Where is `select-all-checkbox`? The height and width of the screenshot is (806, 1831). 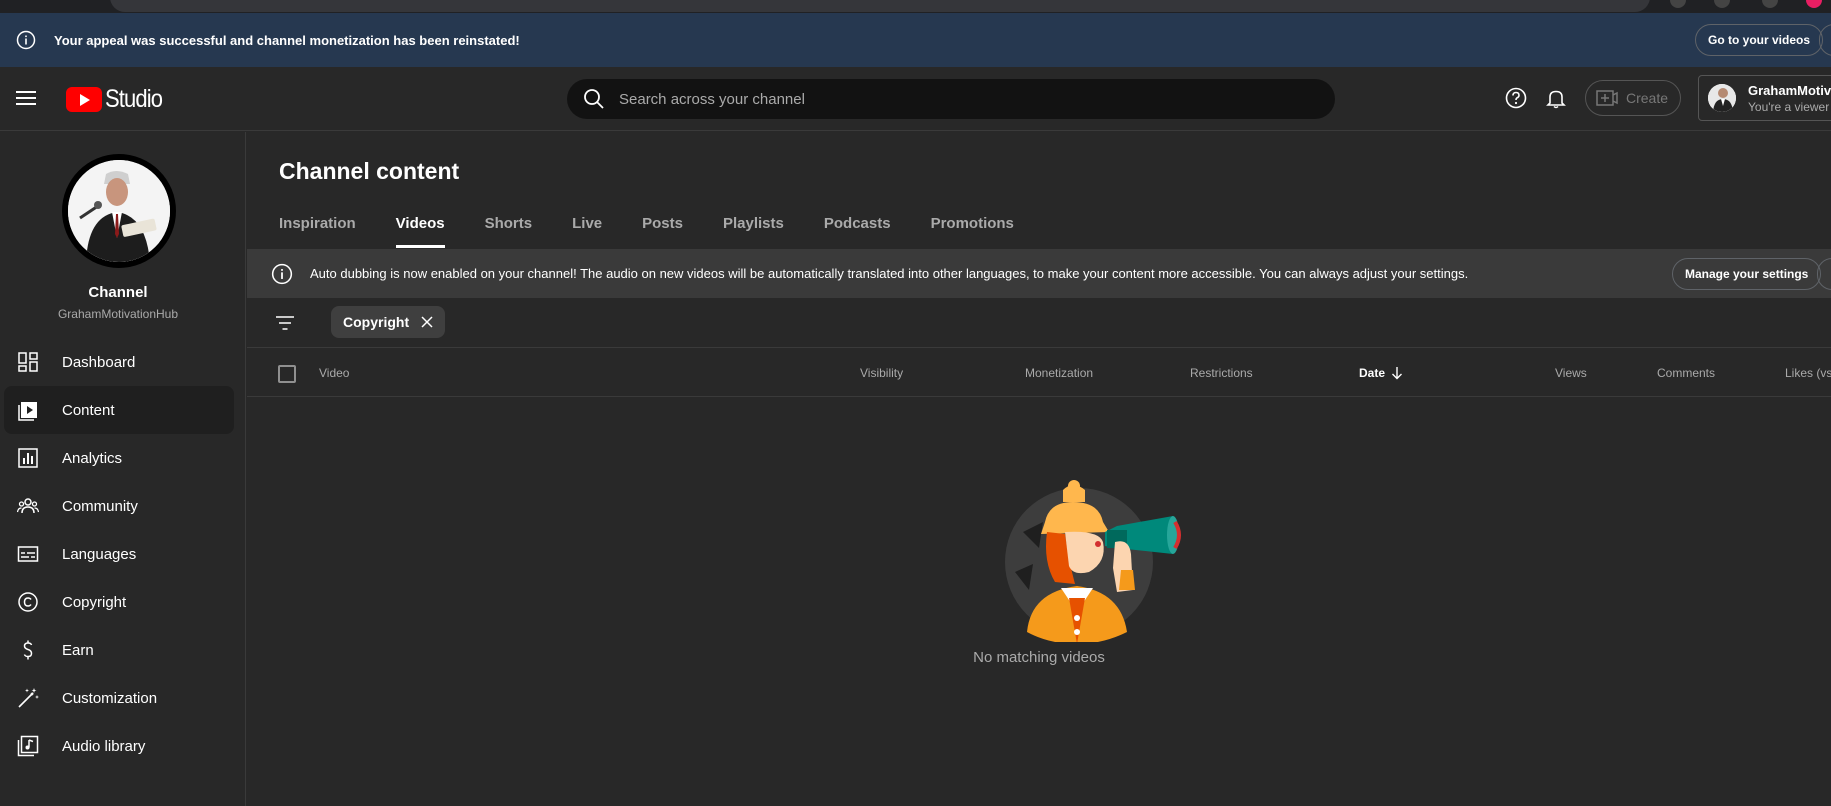
select-all-checkbox is located at coordinates (287, 374).